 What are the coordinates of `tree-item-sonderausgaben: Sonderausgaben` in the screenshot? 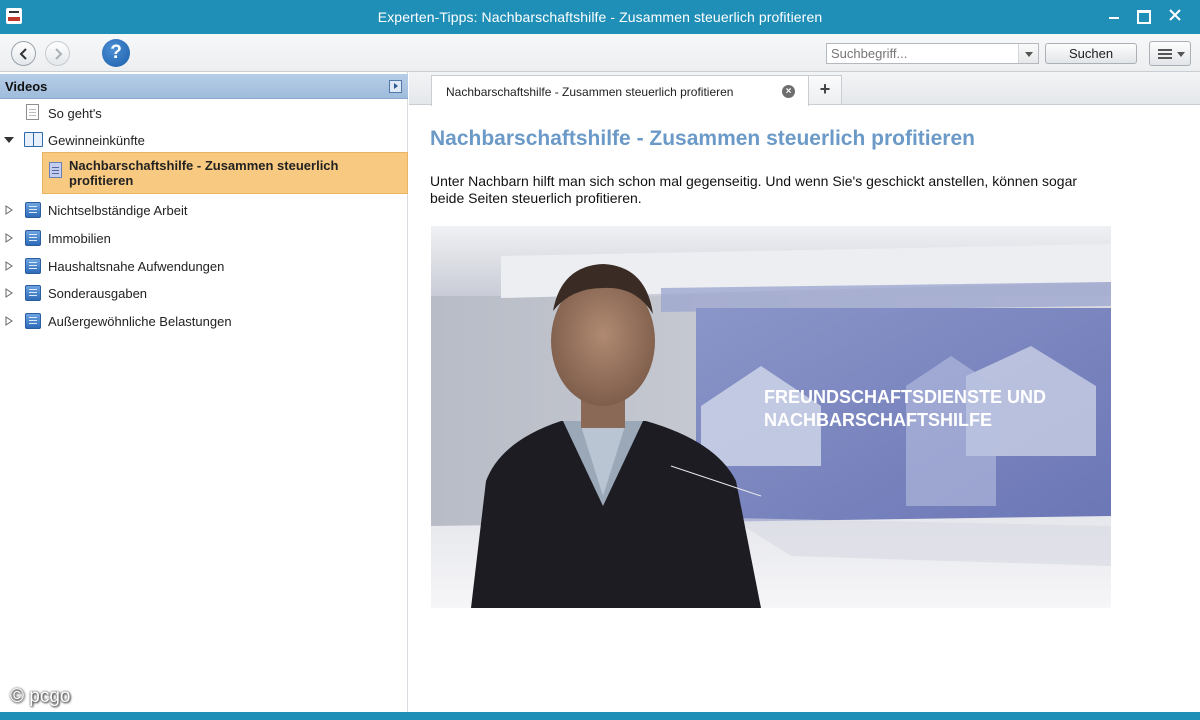 It's located at (204, 293).